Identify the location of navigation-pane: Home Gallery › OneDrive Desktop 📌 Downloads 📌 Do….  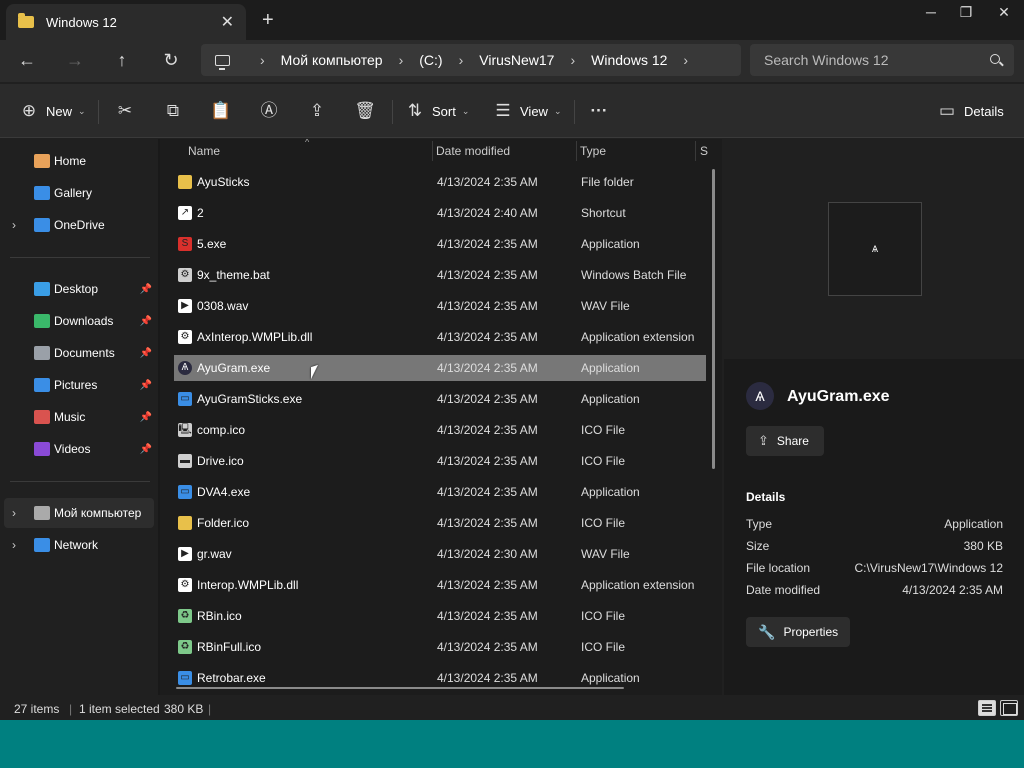
(79, 417).